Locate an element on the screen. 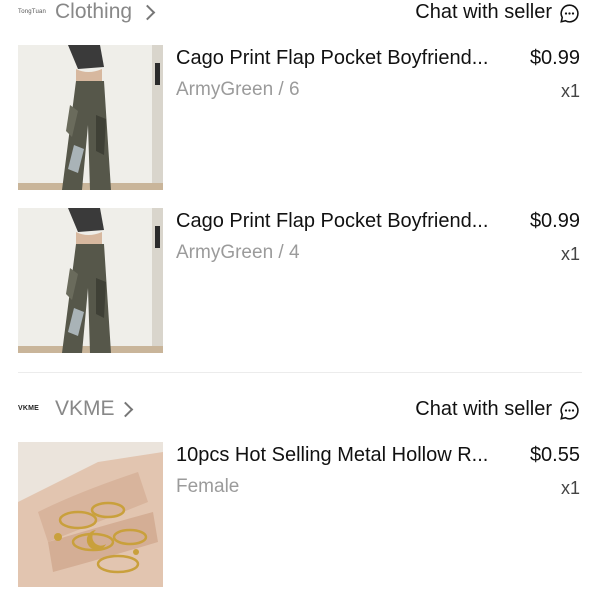 The width and height of the screenshot is (600, 600). store-header-clothing: TongTuan Clothing Chat with seller is located at coordinates (300, 20).